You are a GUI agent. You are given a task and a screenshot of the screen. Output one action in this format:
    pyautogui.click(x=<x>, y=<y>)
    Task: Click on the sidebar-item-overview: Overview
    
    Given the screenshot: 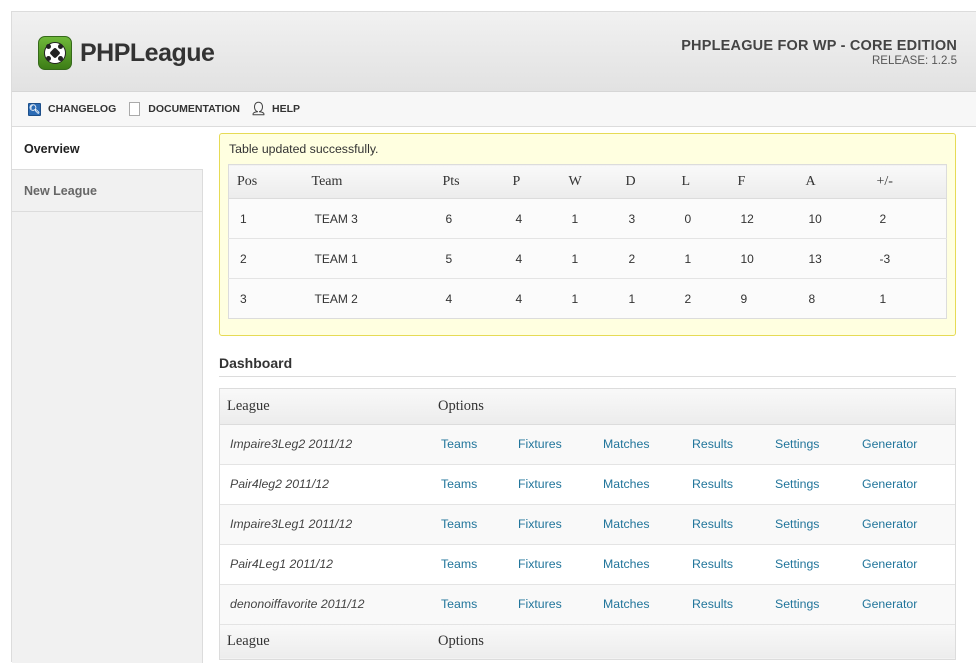 What is the action you would take?
    pyautogui.click(x=107, y=149)
    